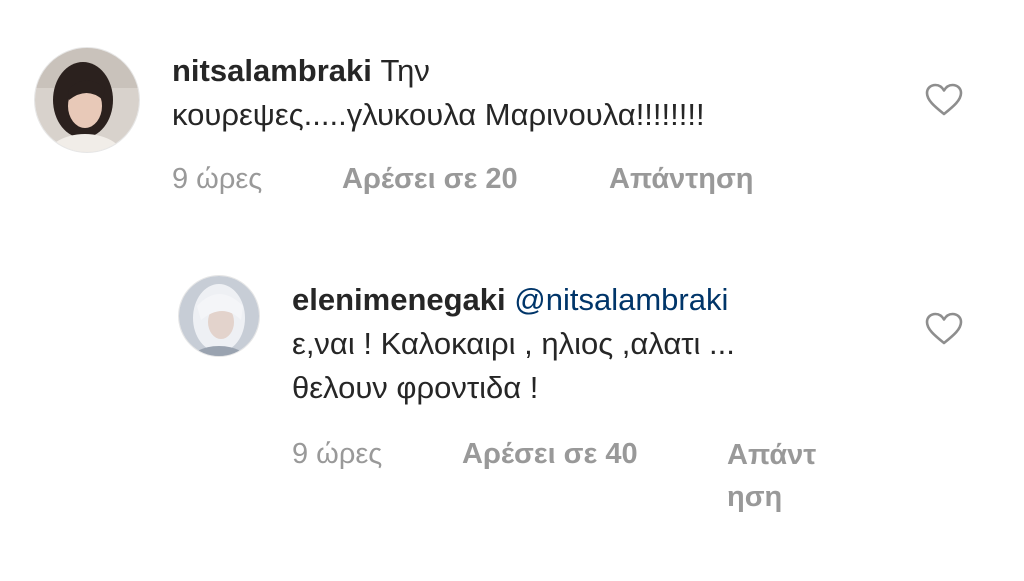  What do you see at coordinates (522, 181) in the screenshot?
I see `comment-meta: 9 ώρες Αρέσει σε 20 Απάντηση` at bounding box center [522, 181].